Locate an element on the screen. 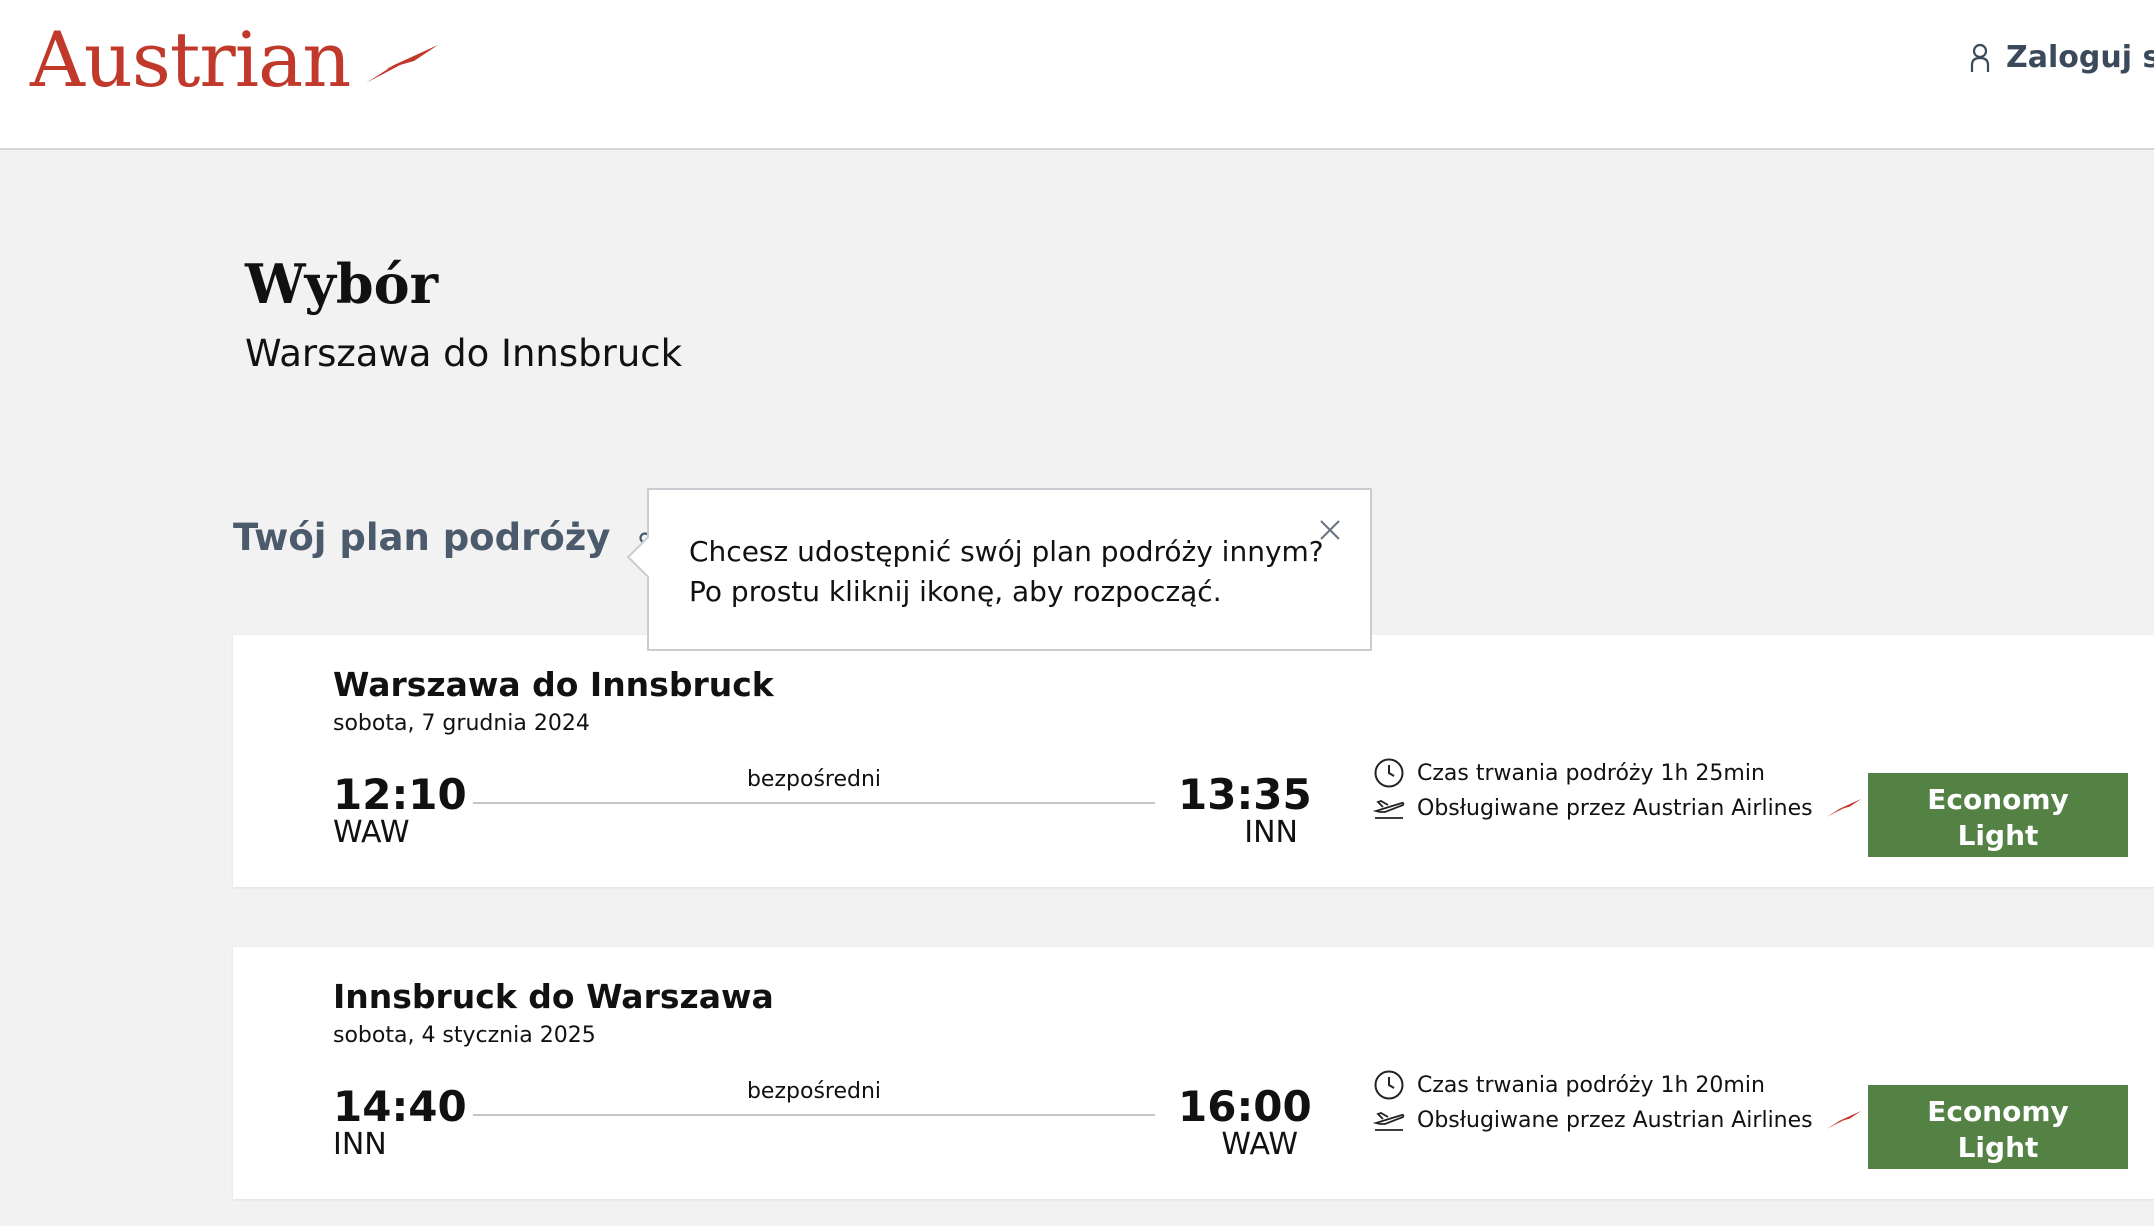 This screenshot has width=2154, height=1226. tooltip-line-2: Po prostu kliknij ikonę, aby rozpocząć. is located at coordinates (955, 591).